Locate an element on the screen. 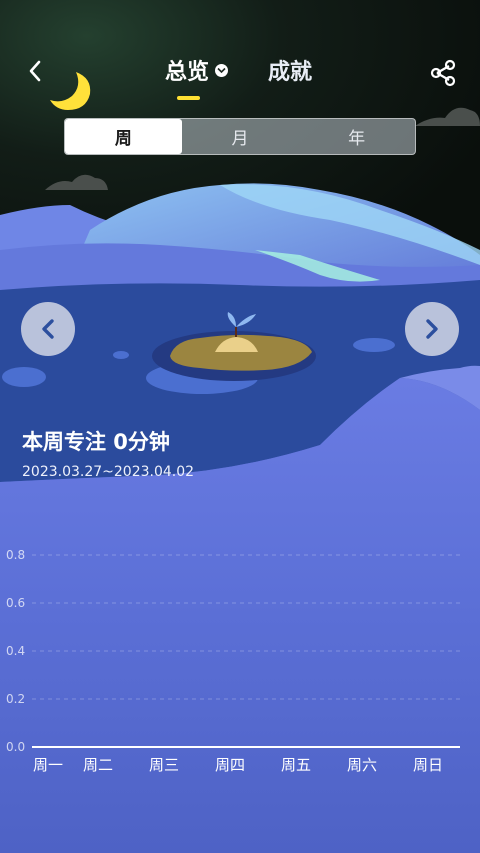 This screenshot has width=480, height=853. x-tick-label: 周日 is located at coordinates (427, 765).